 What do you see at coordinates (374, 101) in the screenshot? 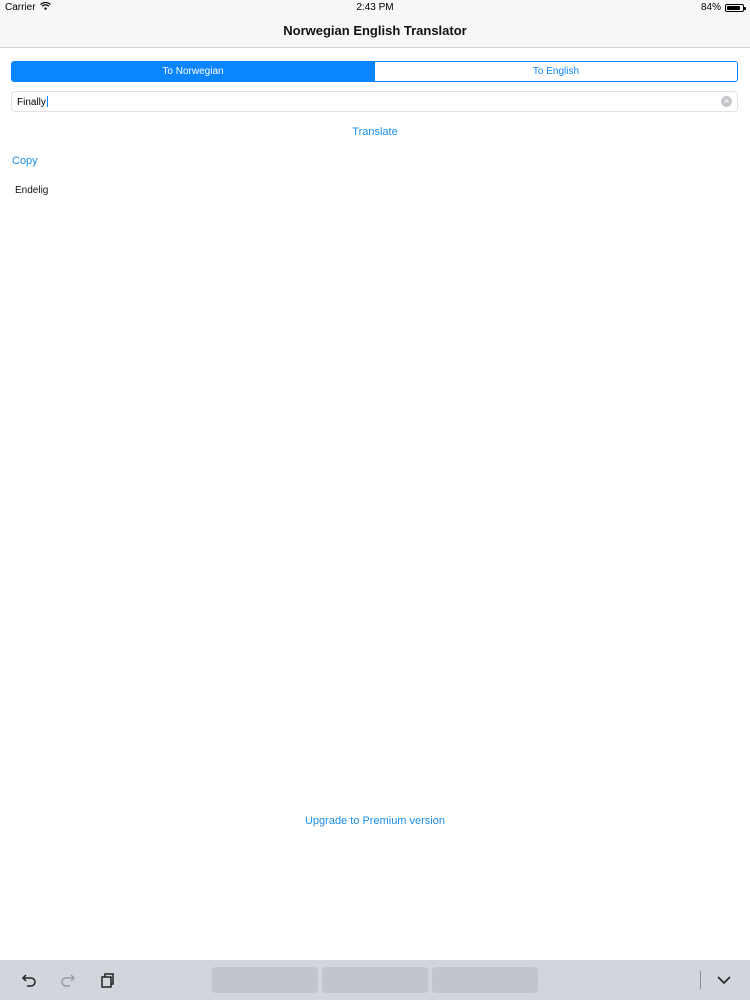
I see `source-text-input: Finally ×` at bounding box center [374, 101].